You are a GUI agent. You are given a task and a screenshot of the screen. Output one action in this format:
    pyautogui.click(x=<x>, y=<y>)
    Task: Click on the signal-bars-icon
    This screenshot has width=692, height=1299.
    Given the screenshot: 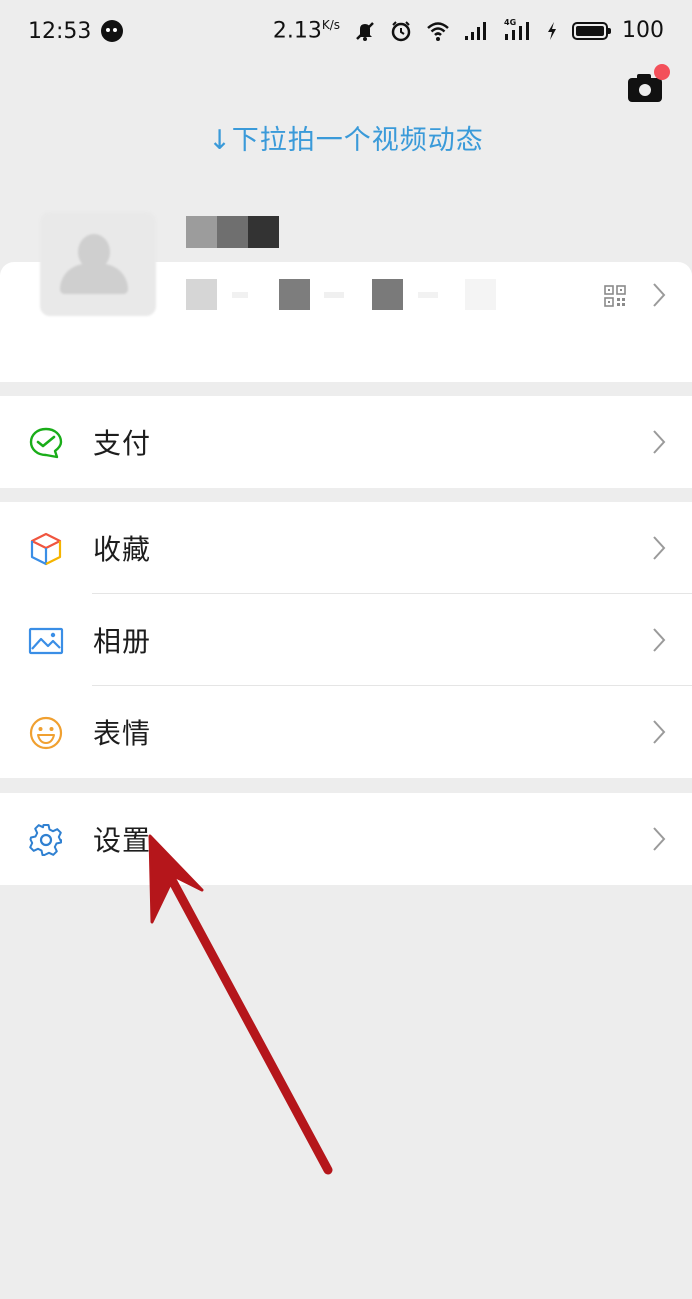 What is the action you would take?
    pyautogui.click(x=475, y=30)
    